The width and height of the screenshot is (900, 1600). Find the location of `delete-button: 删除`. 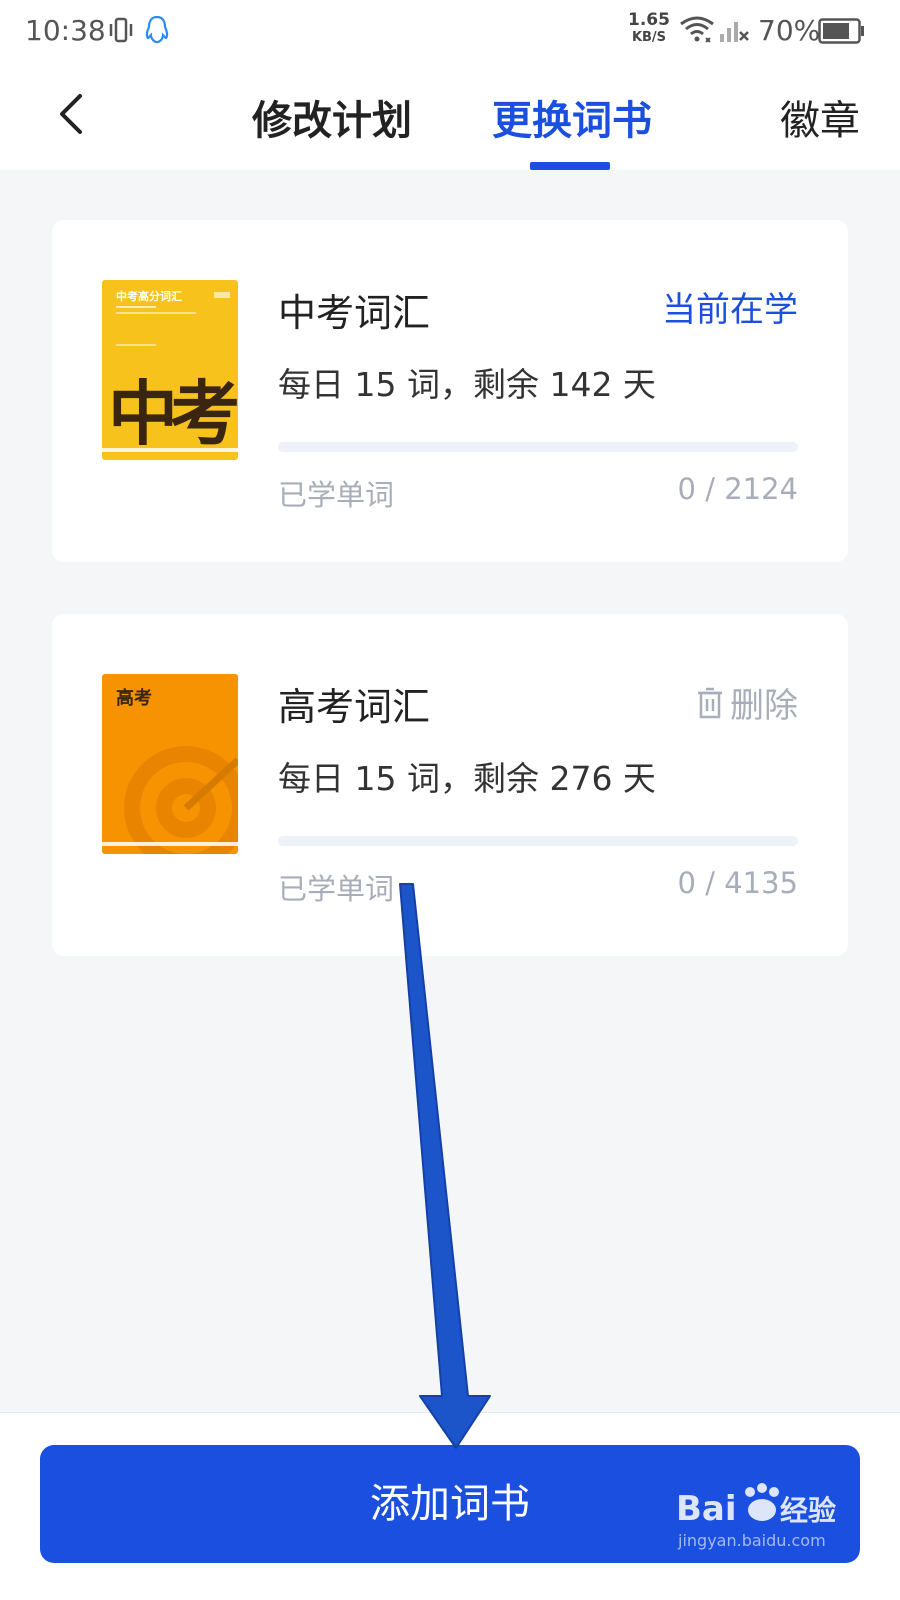

delete-button: 删除 is located at coordinates (747, 702).